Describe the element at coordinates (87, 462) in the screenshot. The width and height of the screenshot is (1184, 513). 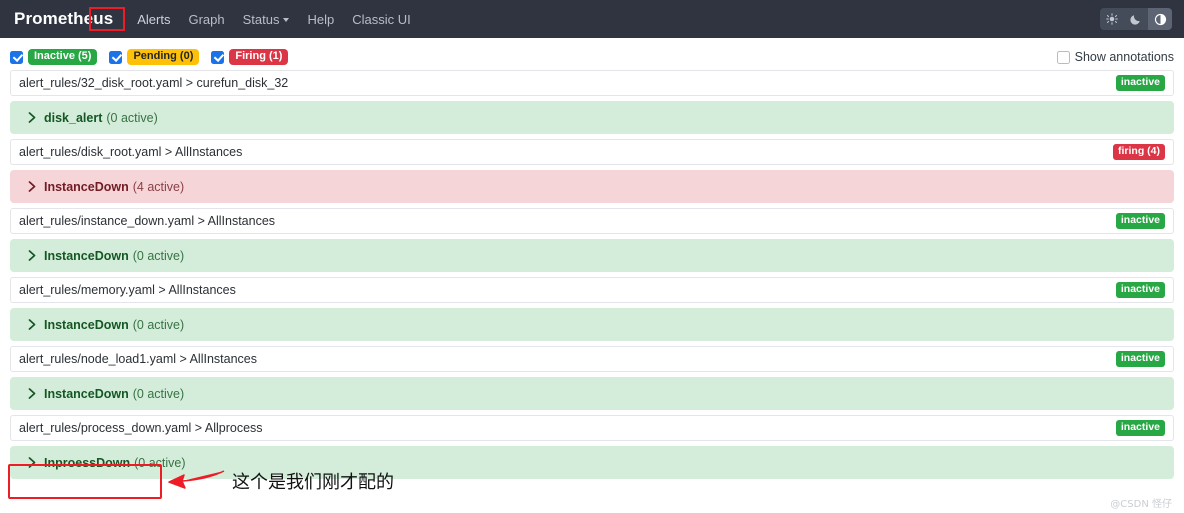
I see `alert-rule-name: InproessDown` at that location.